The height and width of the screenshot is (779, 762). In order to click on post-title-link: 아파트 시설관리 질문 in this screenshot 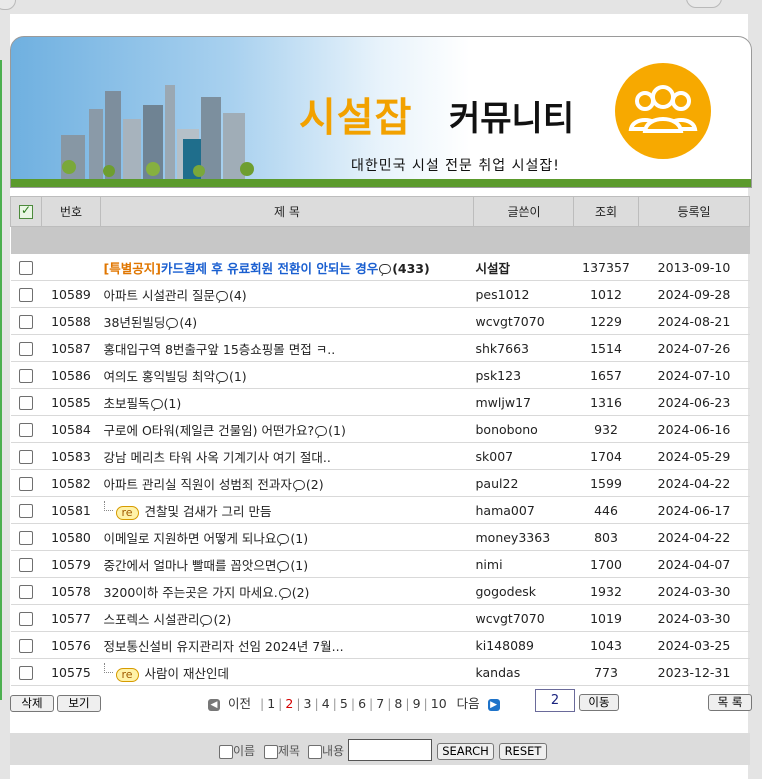, I will do `click(159, 295)`.